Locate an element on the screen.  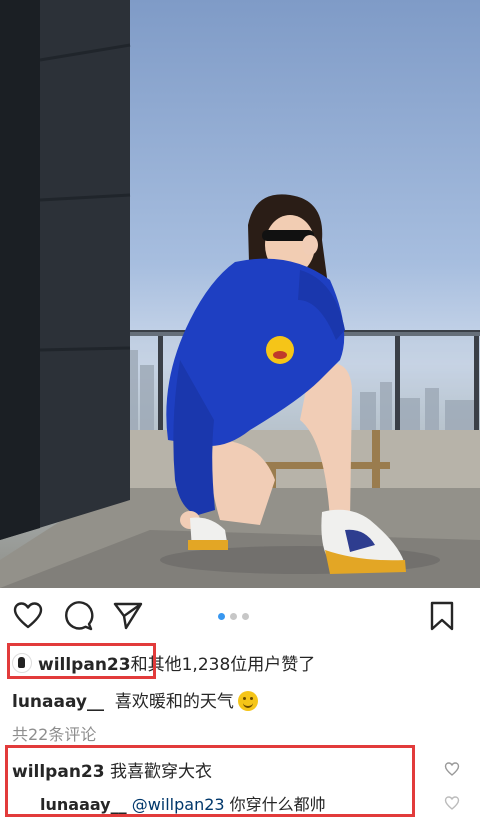
reply-text: 你穿什么都帅 is located at coordinates (277, 804).